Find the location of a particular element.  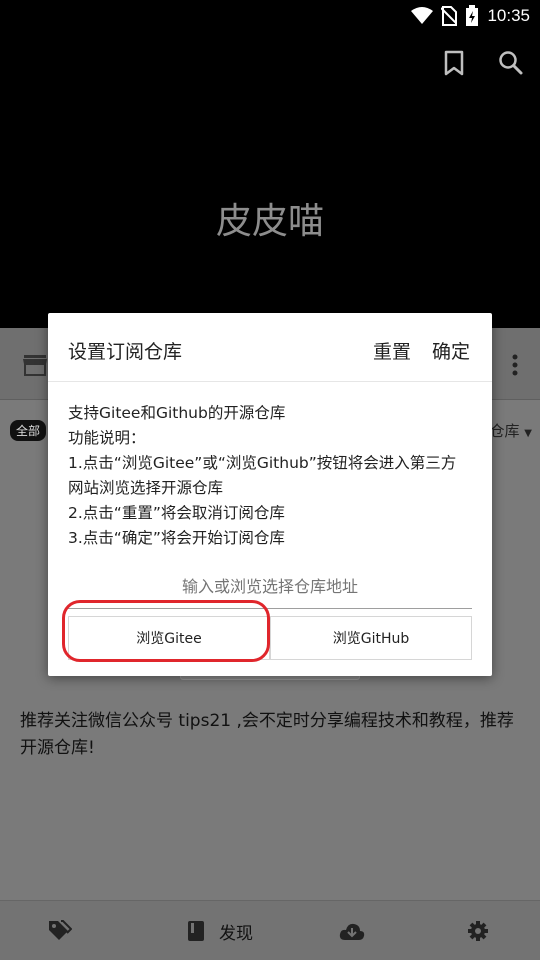

browse-github-button: 浏览GitHub is located at coordinates (371, 638).